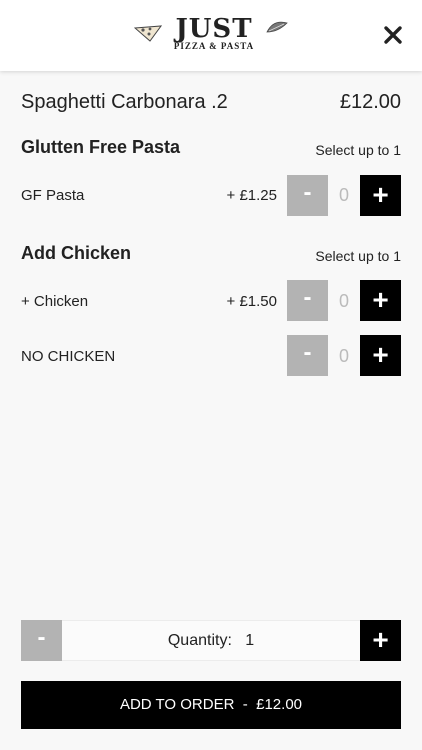 This screenshot has height=750, width=422. Describe the element at coordinates (358, 256) in the screenshot. I see `group-hint-add-chicken: Select up to 1` at that location.